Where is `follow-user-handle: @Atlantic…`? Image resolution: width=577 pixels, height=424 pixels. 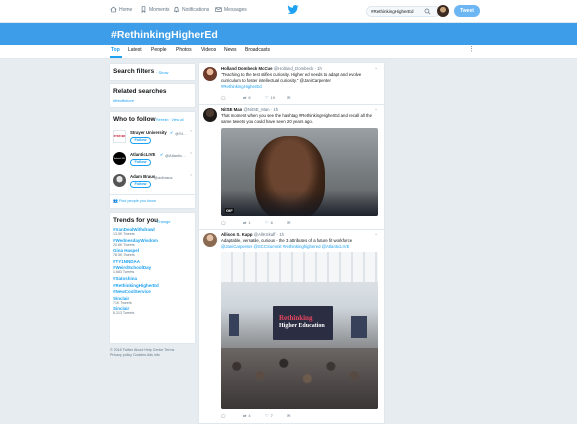
follow-user-handle: @Atlantic… is located at coordinates (176, 155).